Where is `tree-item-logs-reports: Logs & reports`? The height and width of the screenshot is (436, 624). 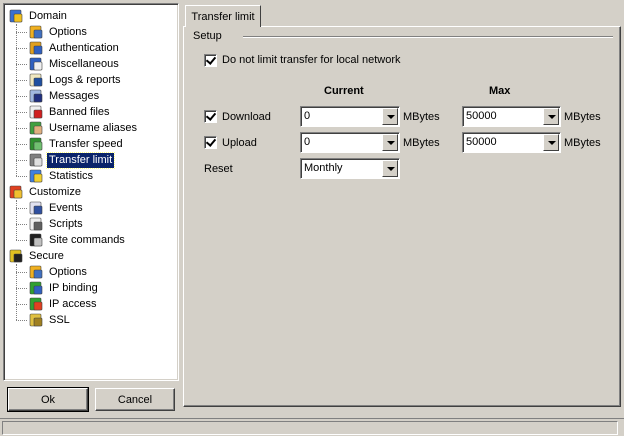
tree-item-logs-reports: Logs & reports is located at coordinates (75, 80).